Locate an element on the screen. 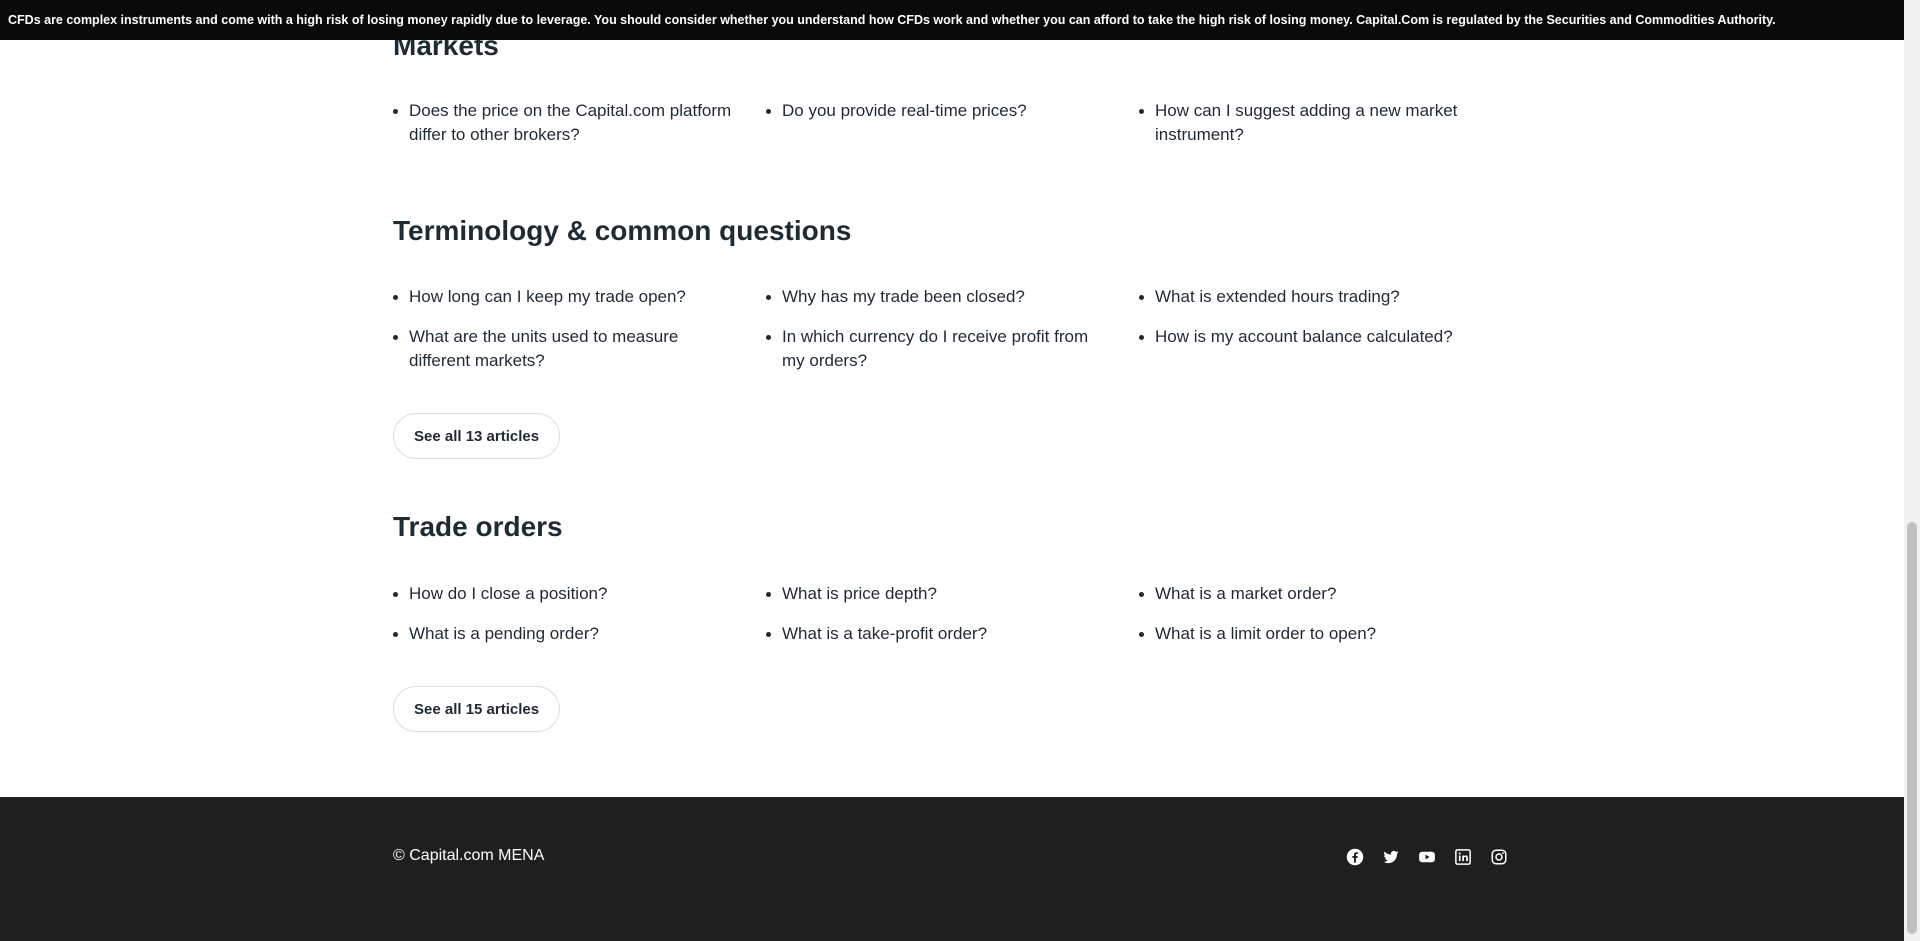 The height and width of the screenshot is (941, 1920). list-item: What is a take-profit order? is located at coordinates (938, 634).